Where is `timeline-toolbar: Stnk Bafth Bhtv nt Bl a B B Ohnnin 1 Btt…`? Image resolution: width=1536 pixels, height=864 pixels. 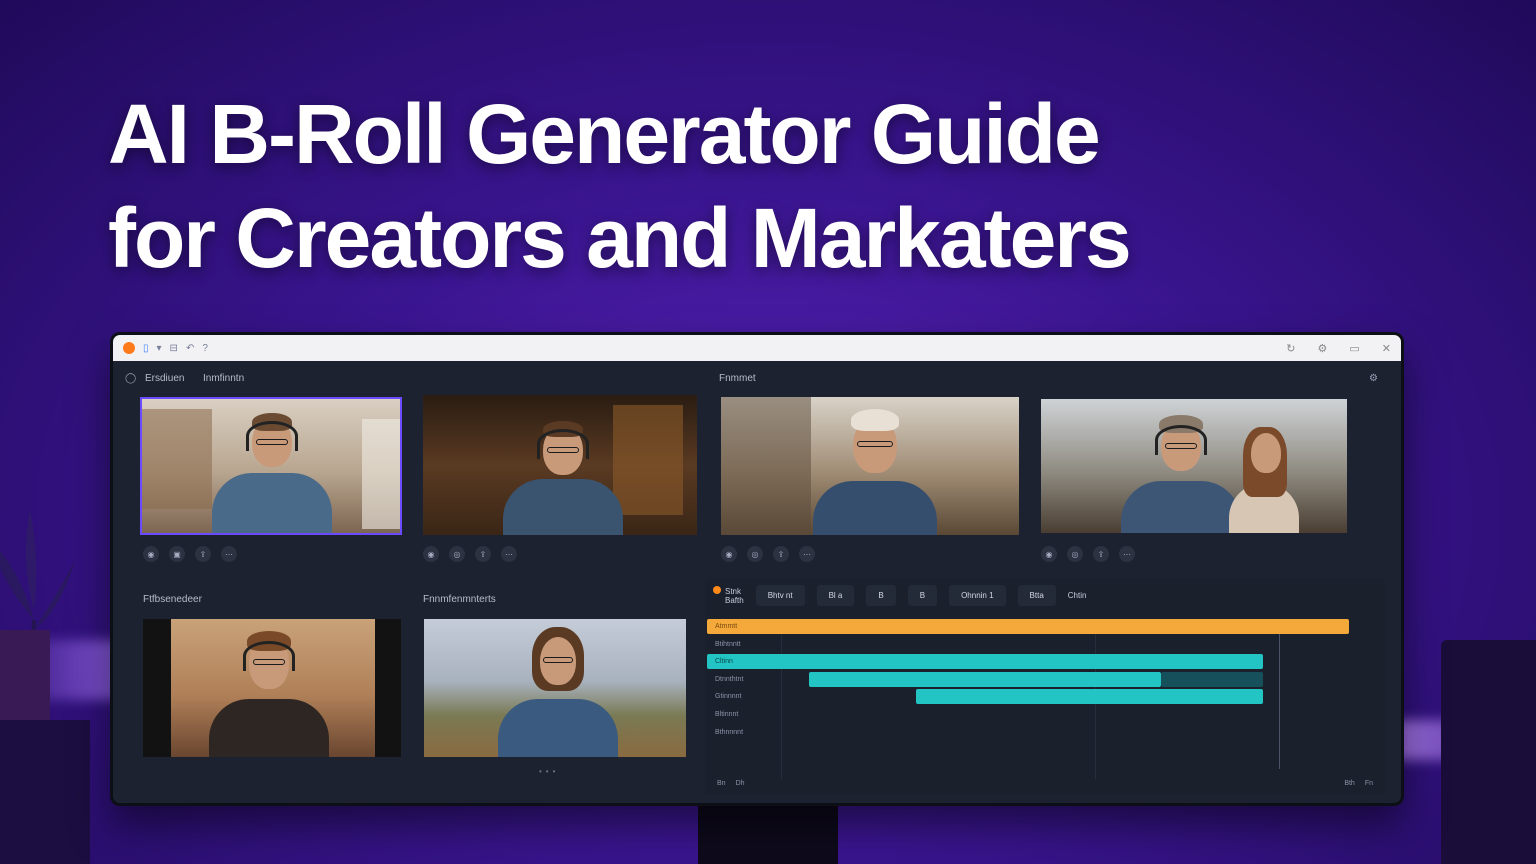
timeline-toolbar: Stnk Bafth Bhtv nt Bl a B B Ohnnin 1 Btt… is located at coordinates (1045, 595).